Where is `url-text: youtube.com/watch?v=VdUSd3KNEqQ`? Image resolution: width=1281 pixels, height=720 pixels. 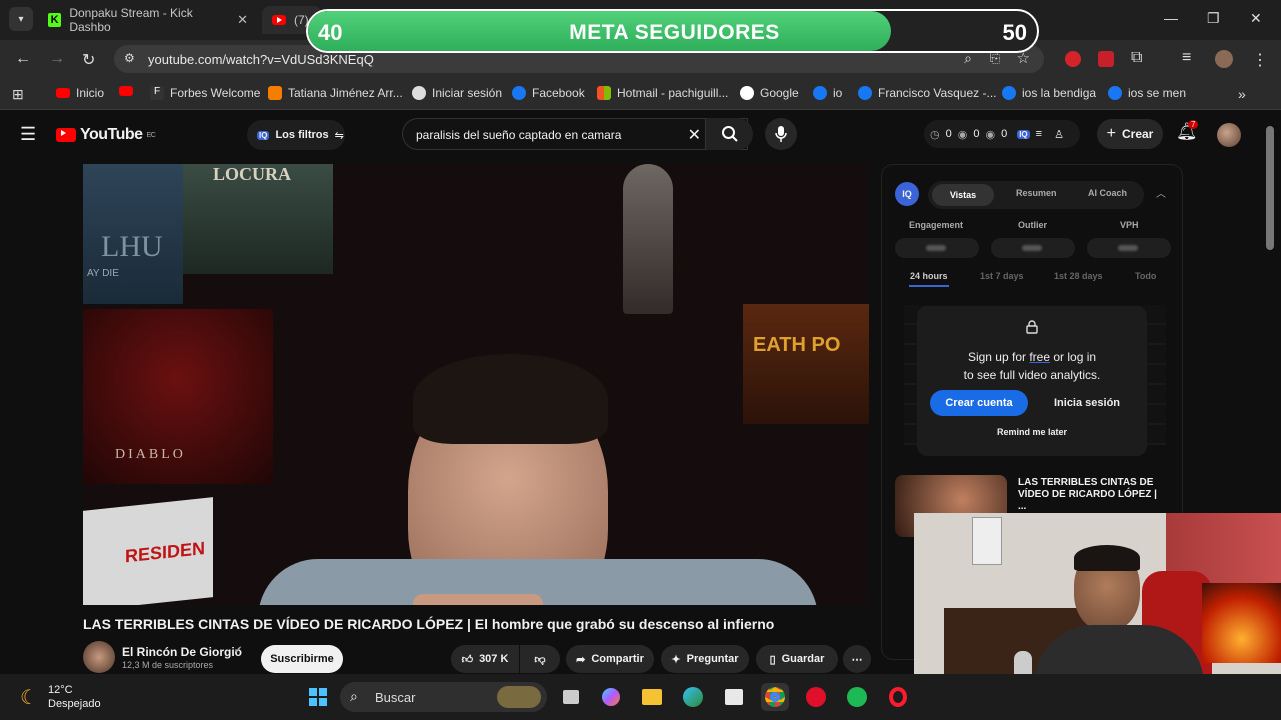 url-text: youtube.com/watch?v=VdUSd3KNEqQ is located at coordinates (261, 59).